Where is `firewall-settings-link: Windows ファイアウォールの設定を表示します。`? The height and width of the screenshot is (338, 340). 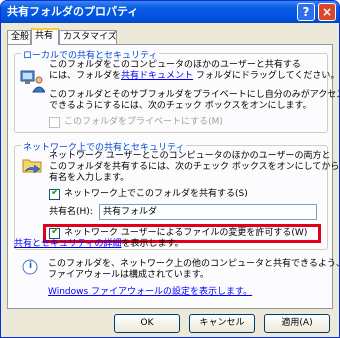 firewall-settings-link: Windows ファイアウォールの設定を表示します。 is located at coordinates (150, 292).